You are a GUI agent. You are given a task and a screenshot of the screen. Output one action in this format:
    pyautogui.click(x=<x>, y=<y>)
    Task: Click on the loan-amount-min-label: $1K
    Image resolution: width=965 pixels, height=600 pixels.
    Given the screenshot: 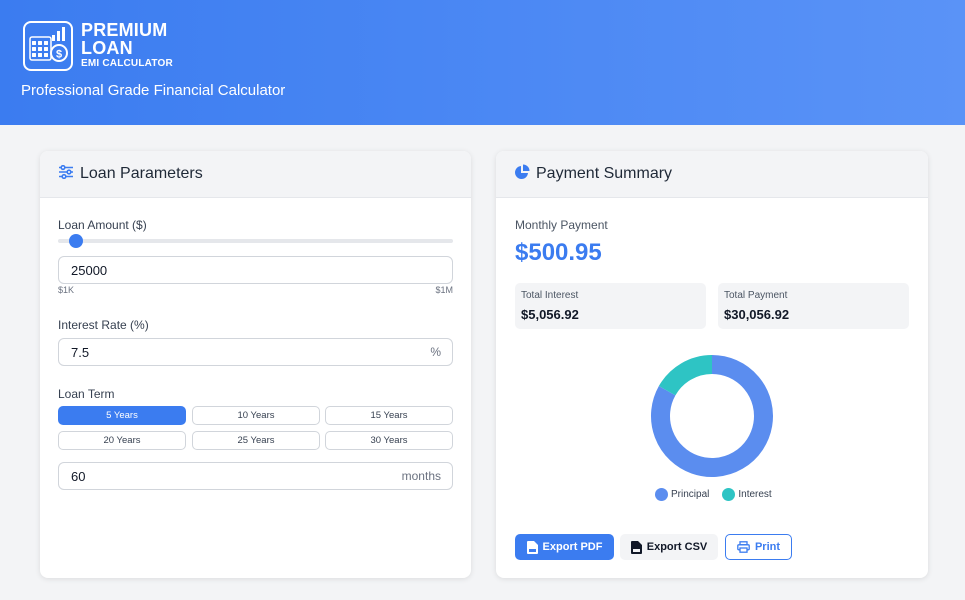 What is the action you would take?
    pyautogui.click(x=66, y=290)
    